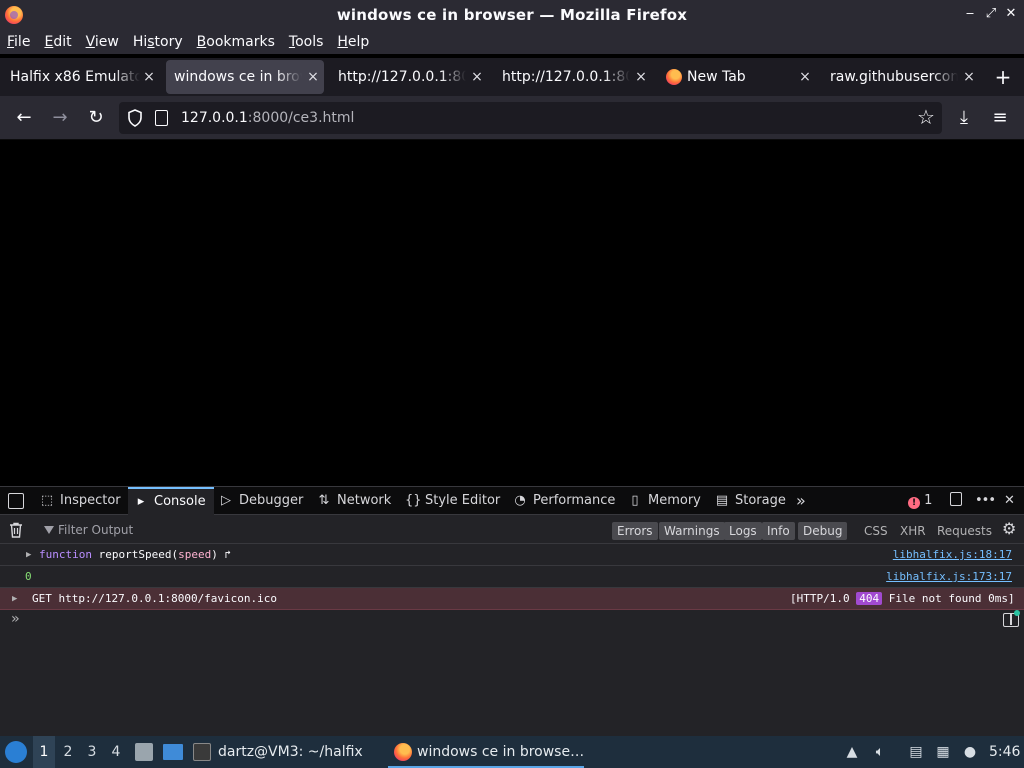 Image resolution: width=1024 pixels, height=768 pixels. I want to click on devtools-more-button: •••, so click(985, 501).